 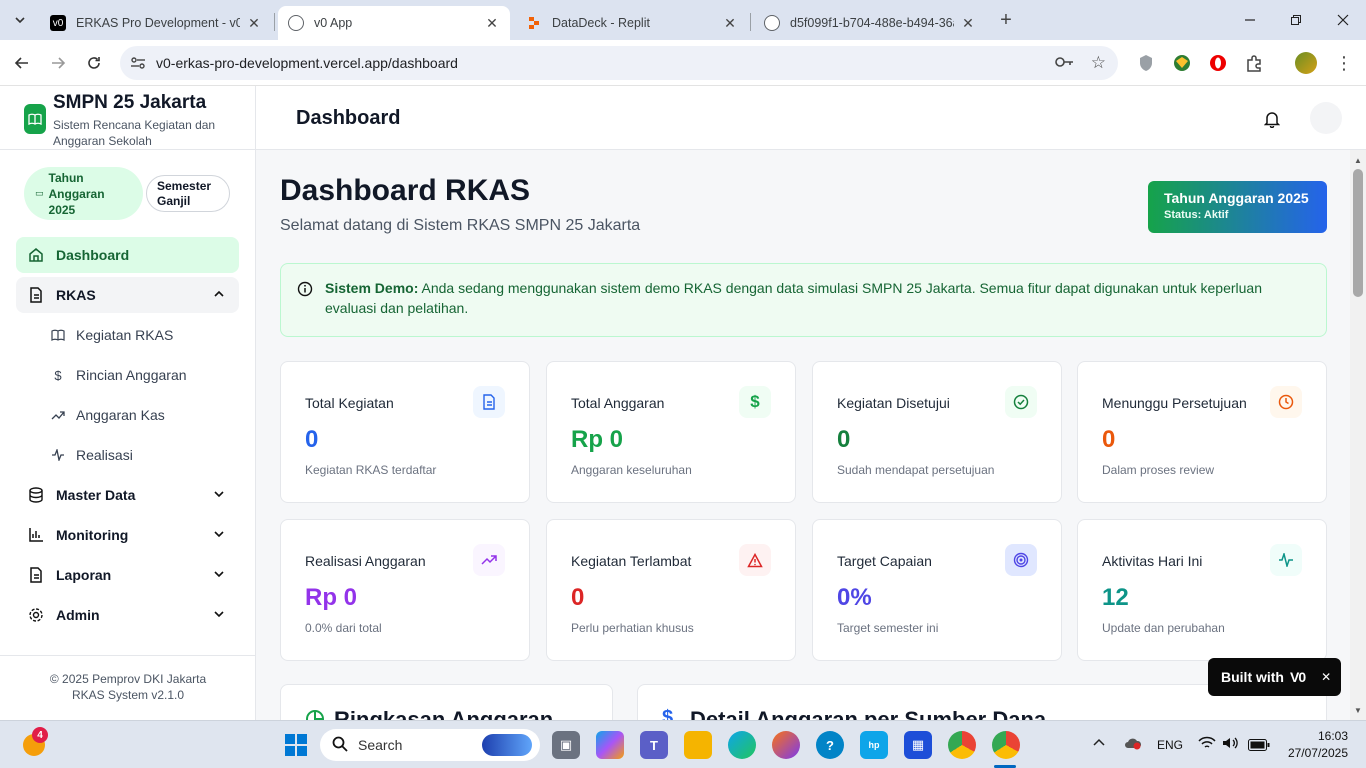 What do you see at coordinates (127, 575) in the screenshot?
I see `nav-laporan: Laporan` at bounding box center [127, 575].